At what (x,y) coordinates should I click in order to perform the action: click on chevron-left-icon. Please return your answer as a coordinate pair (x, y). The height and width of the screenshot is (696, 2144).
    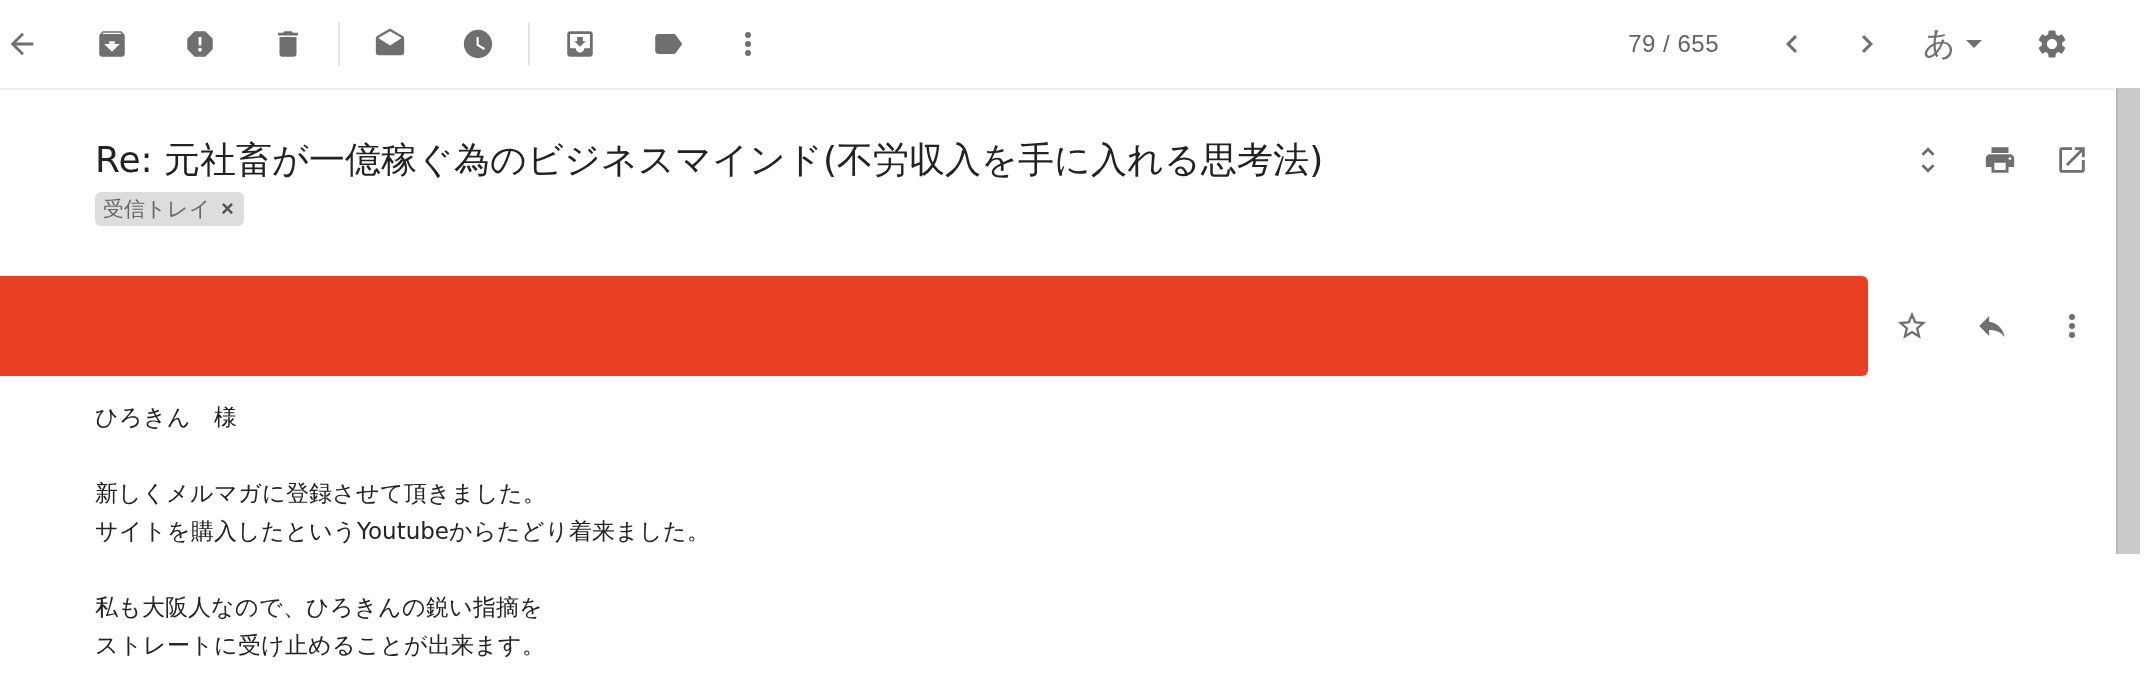
    Looking at the image, I should click on (1791, 44).